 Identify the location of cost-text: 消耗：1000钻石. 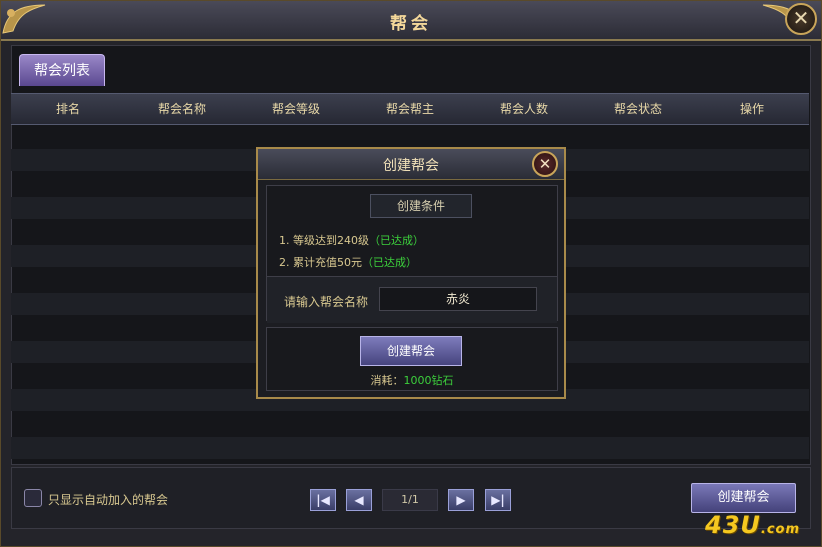
(412, 380).